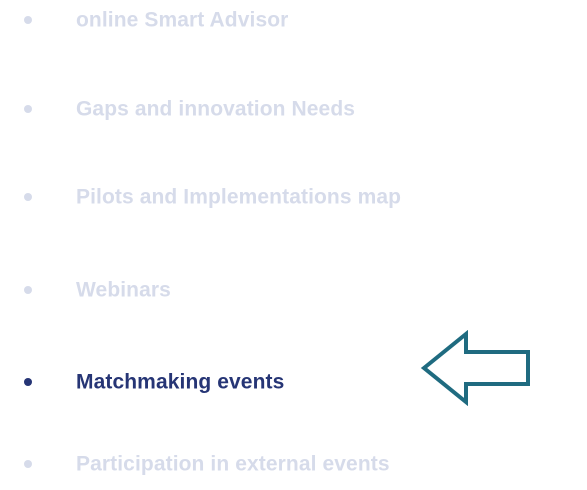 This screenshot has height=490, width=587. I want to click on menu-item-matchmaking-events: Matchmaking events, so click(215, 382).